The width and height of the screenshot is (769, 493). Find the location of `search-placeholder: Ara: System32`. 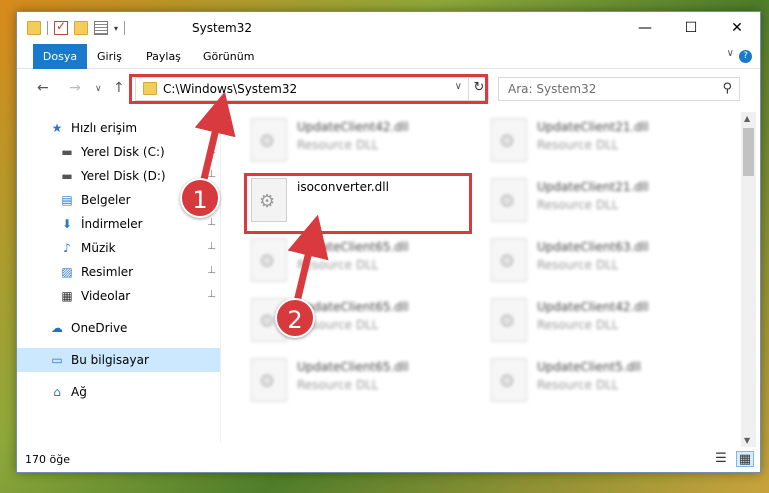

search-placeholder: Ara: System32 is located at coordinates (552, 89).